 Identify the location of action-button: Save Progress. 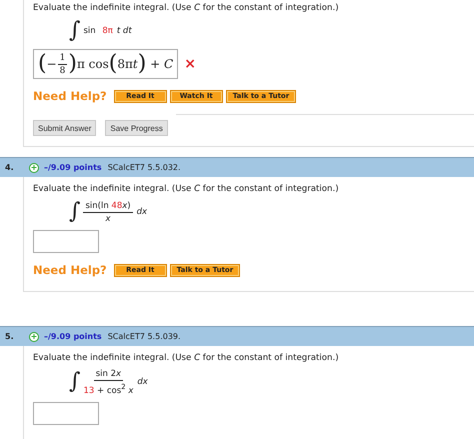
(136, 128).